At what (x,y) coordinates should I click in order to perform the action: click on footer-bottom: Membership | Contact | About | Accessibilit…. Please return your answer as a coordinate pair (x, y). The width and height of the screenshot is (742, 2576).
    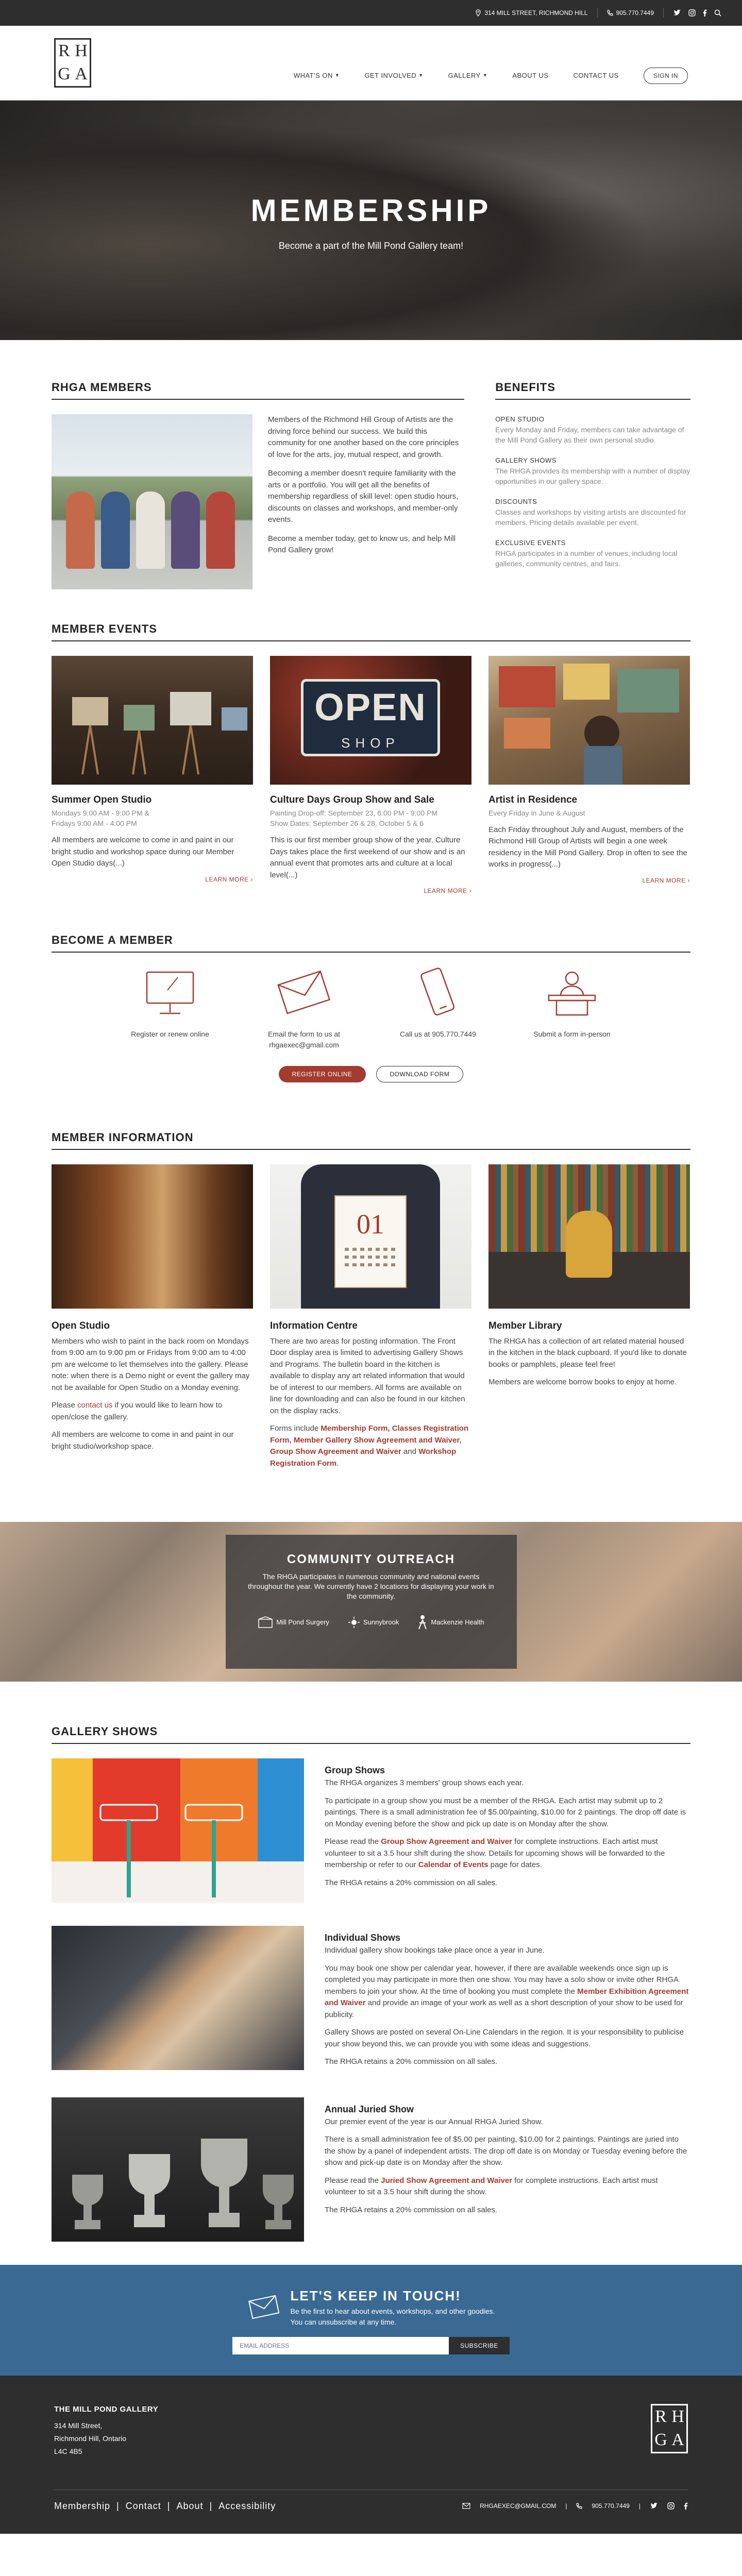
    Looking at the image, I should click on (371, 2501).